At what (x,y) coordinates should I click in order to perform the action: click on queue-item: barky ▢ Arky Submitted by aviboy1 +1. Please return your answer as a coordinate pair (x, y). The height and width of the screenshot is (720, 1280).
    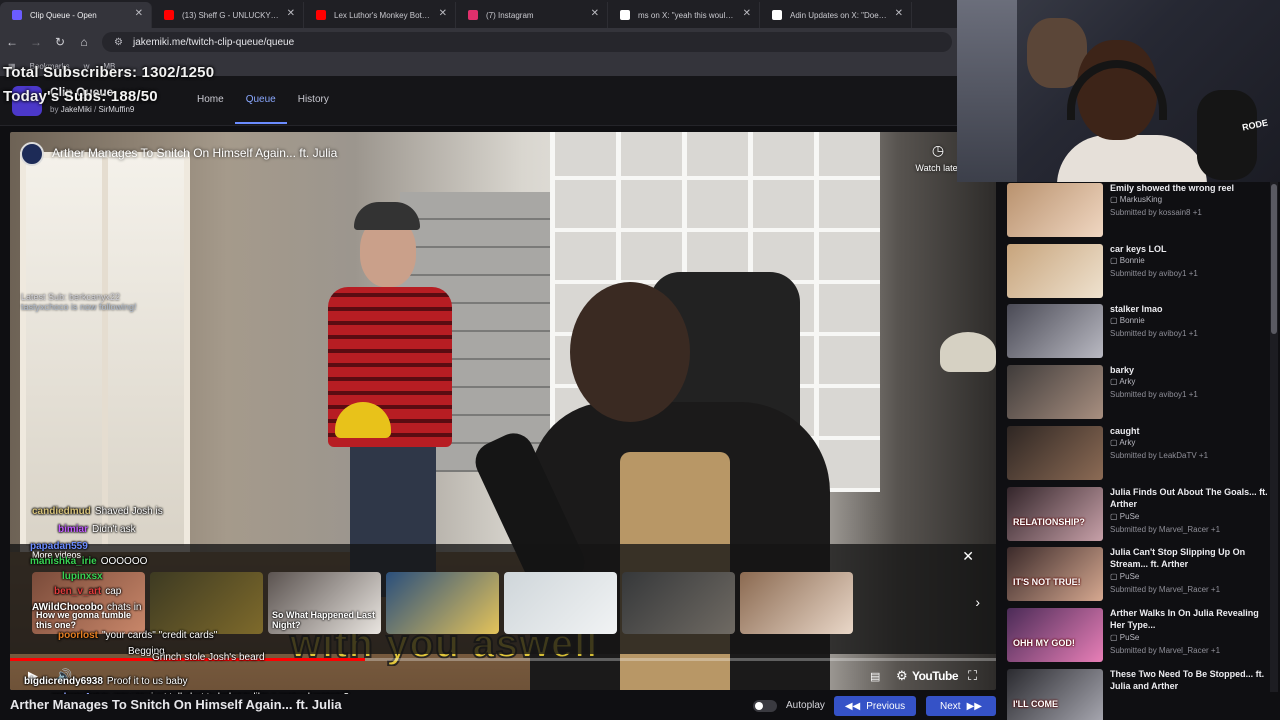
    Looking at the image, I should click on (1141, 392).